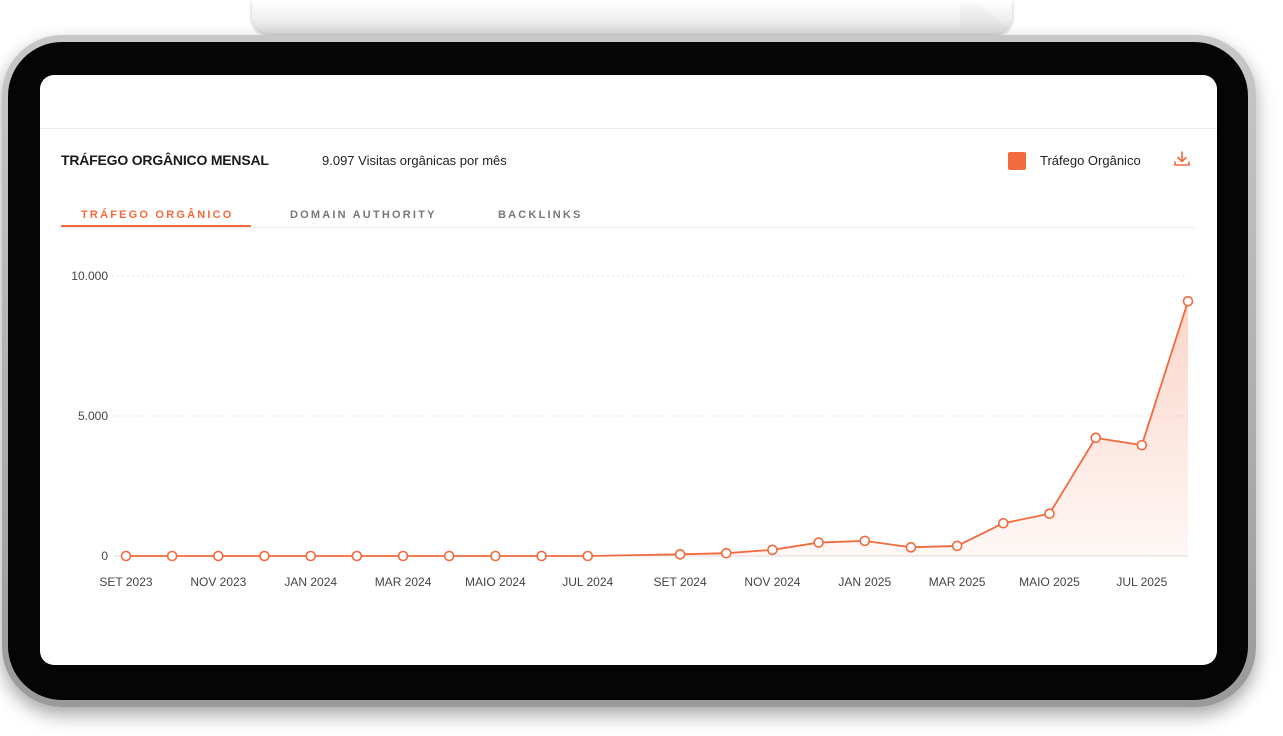 This screenshot has height=736, width=1283. I want to click on x-tick-label: NOV 2023, so click(218, 582).